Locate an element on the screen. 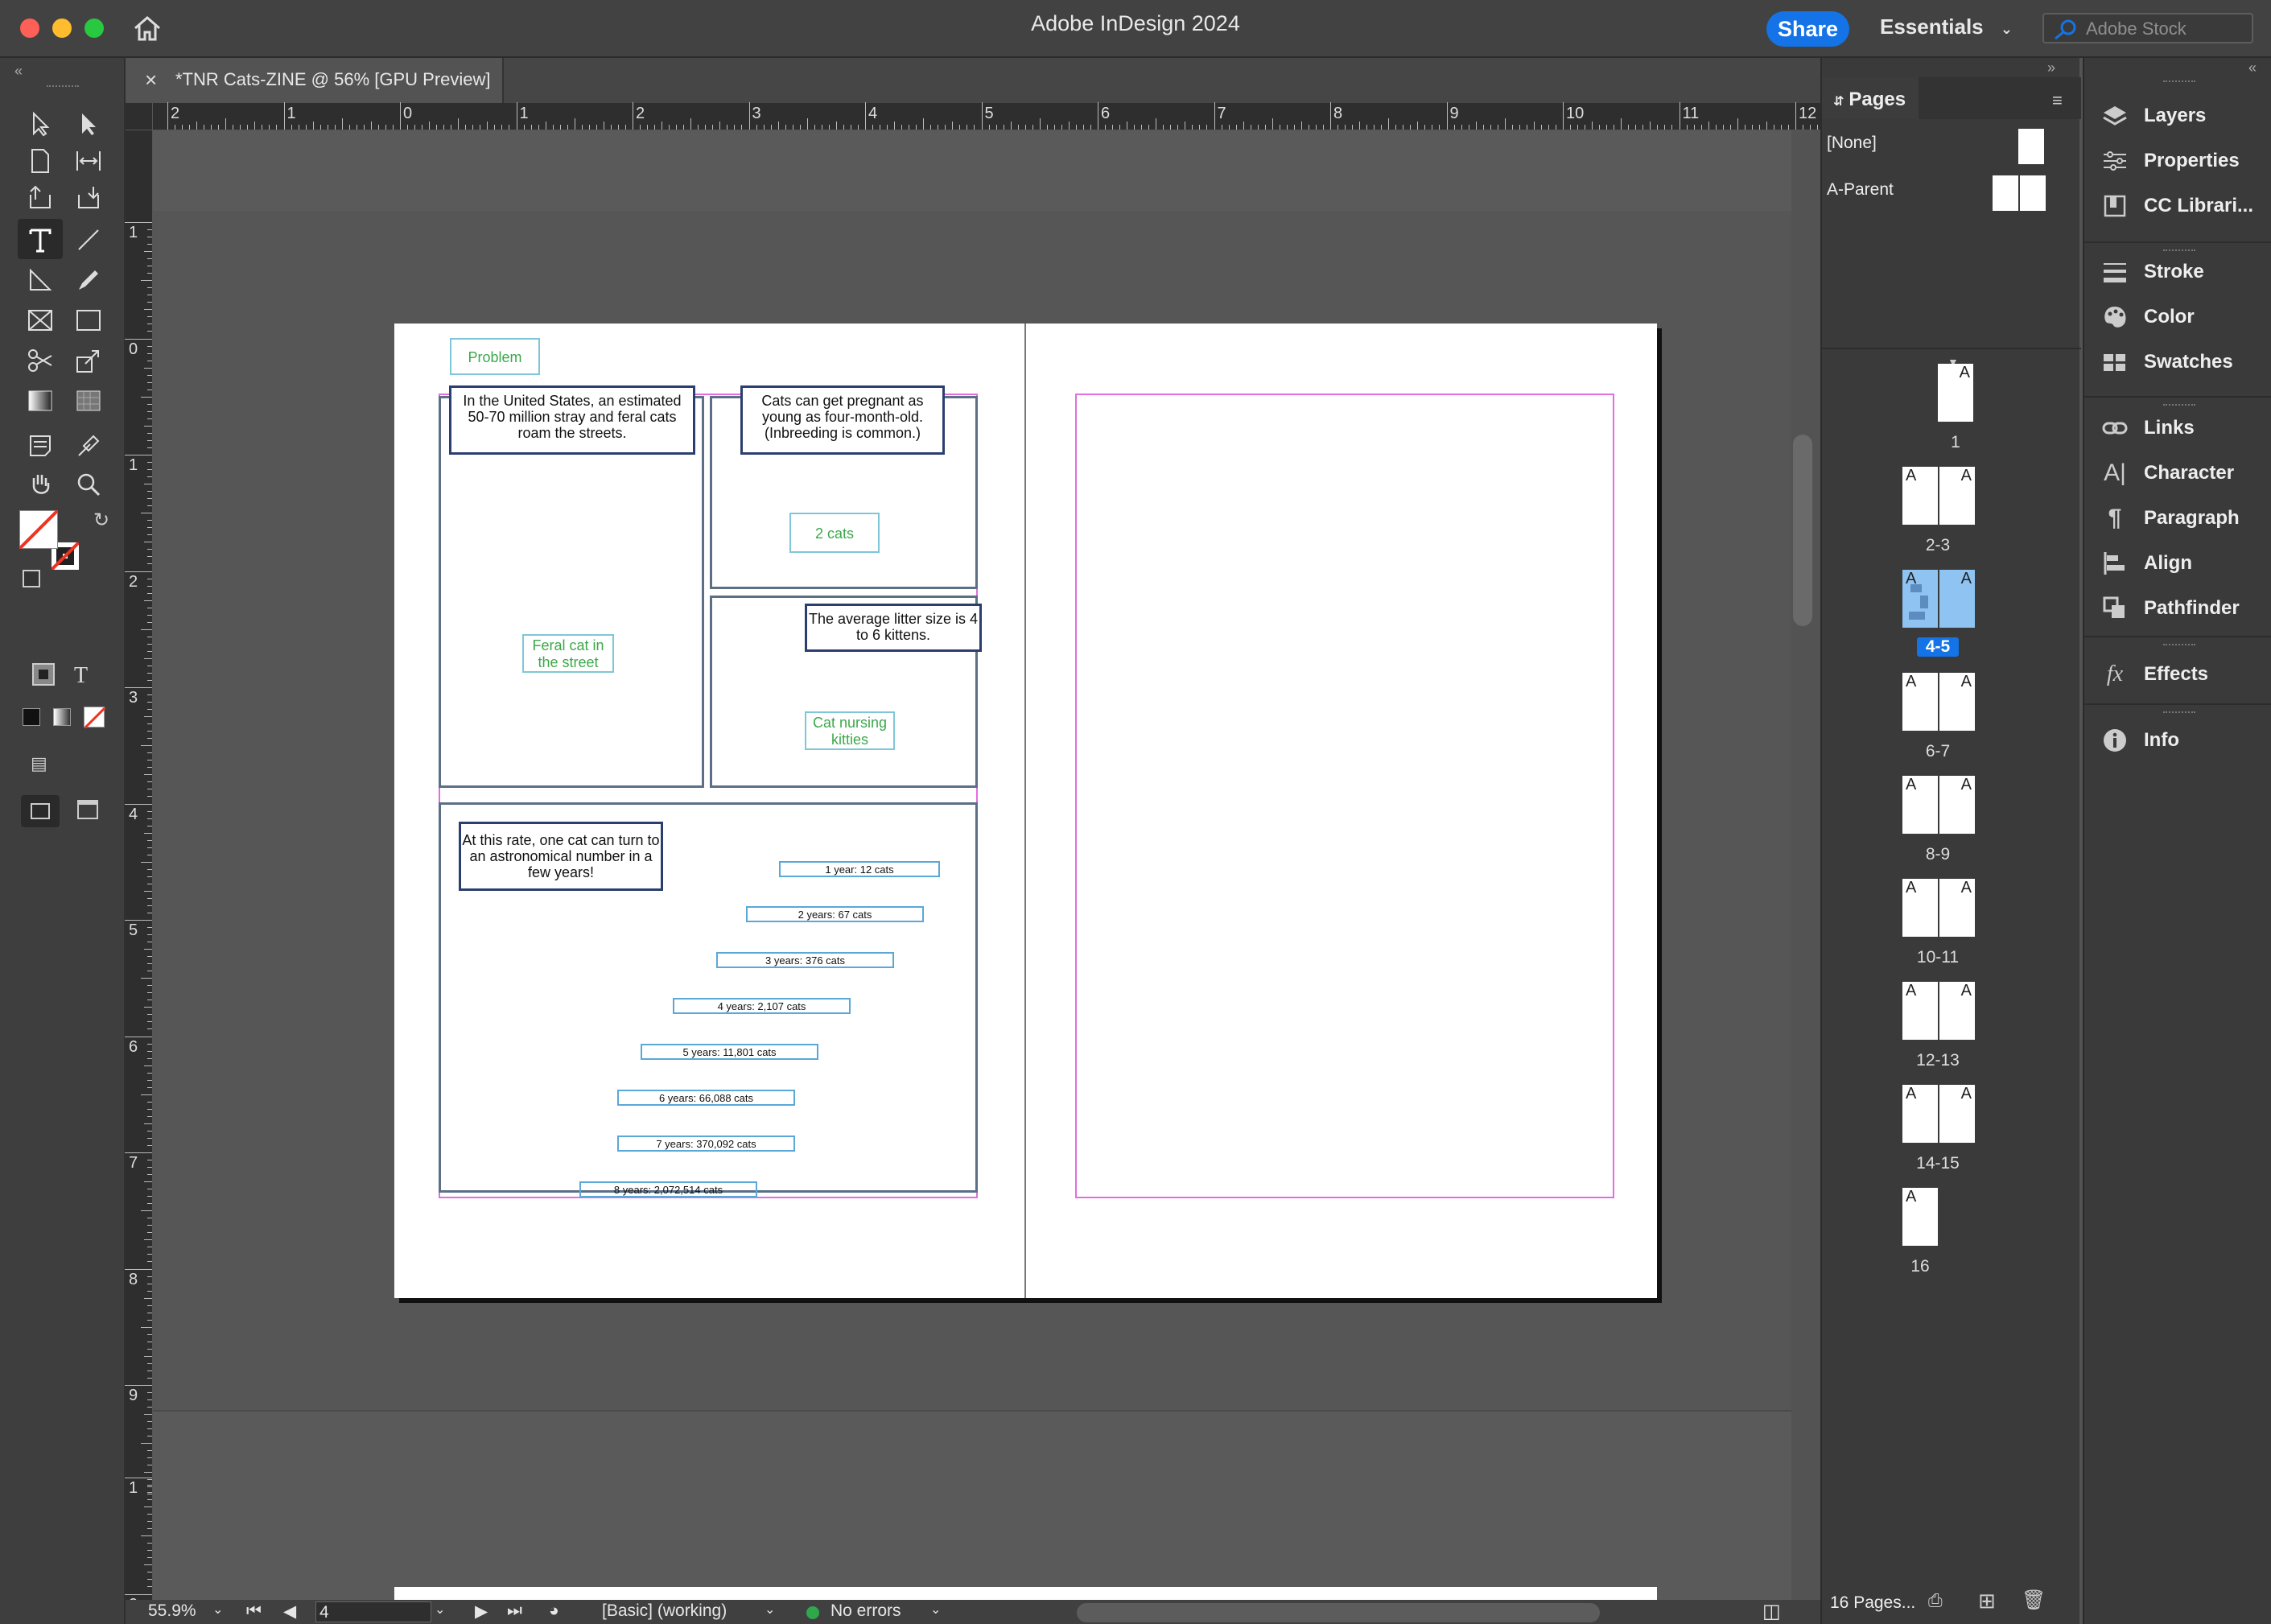 This screenshot has height=1624, width=2271. free-transform-tool-icon is located at coordinates (88, 360).